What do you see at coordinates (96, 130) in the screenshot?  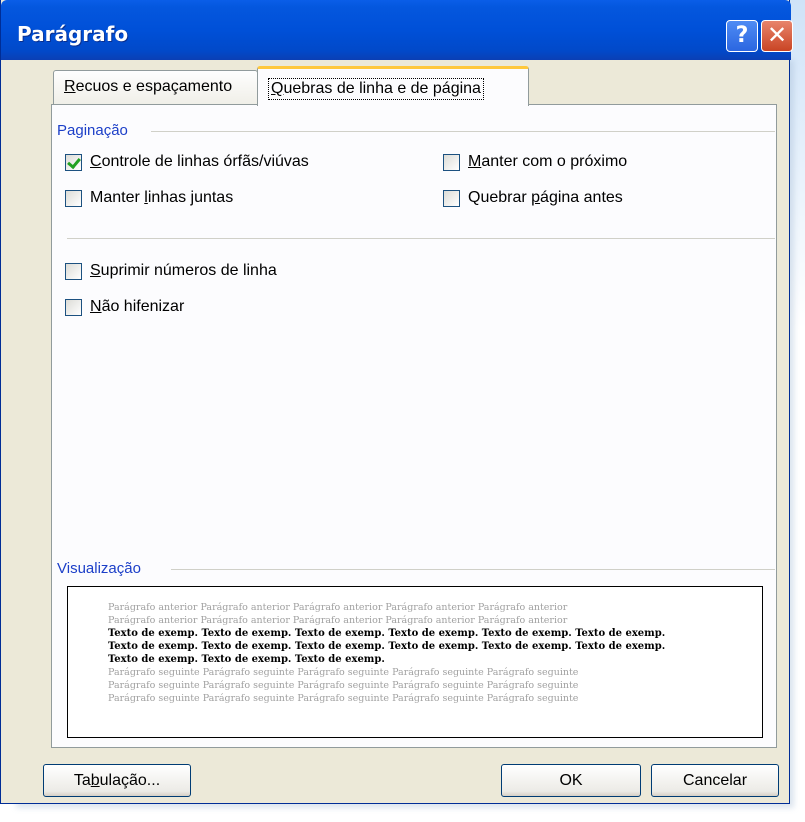 I see `pagination-group-label: Paginação` at bounding box center [96, 130].